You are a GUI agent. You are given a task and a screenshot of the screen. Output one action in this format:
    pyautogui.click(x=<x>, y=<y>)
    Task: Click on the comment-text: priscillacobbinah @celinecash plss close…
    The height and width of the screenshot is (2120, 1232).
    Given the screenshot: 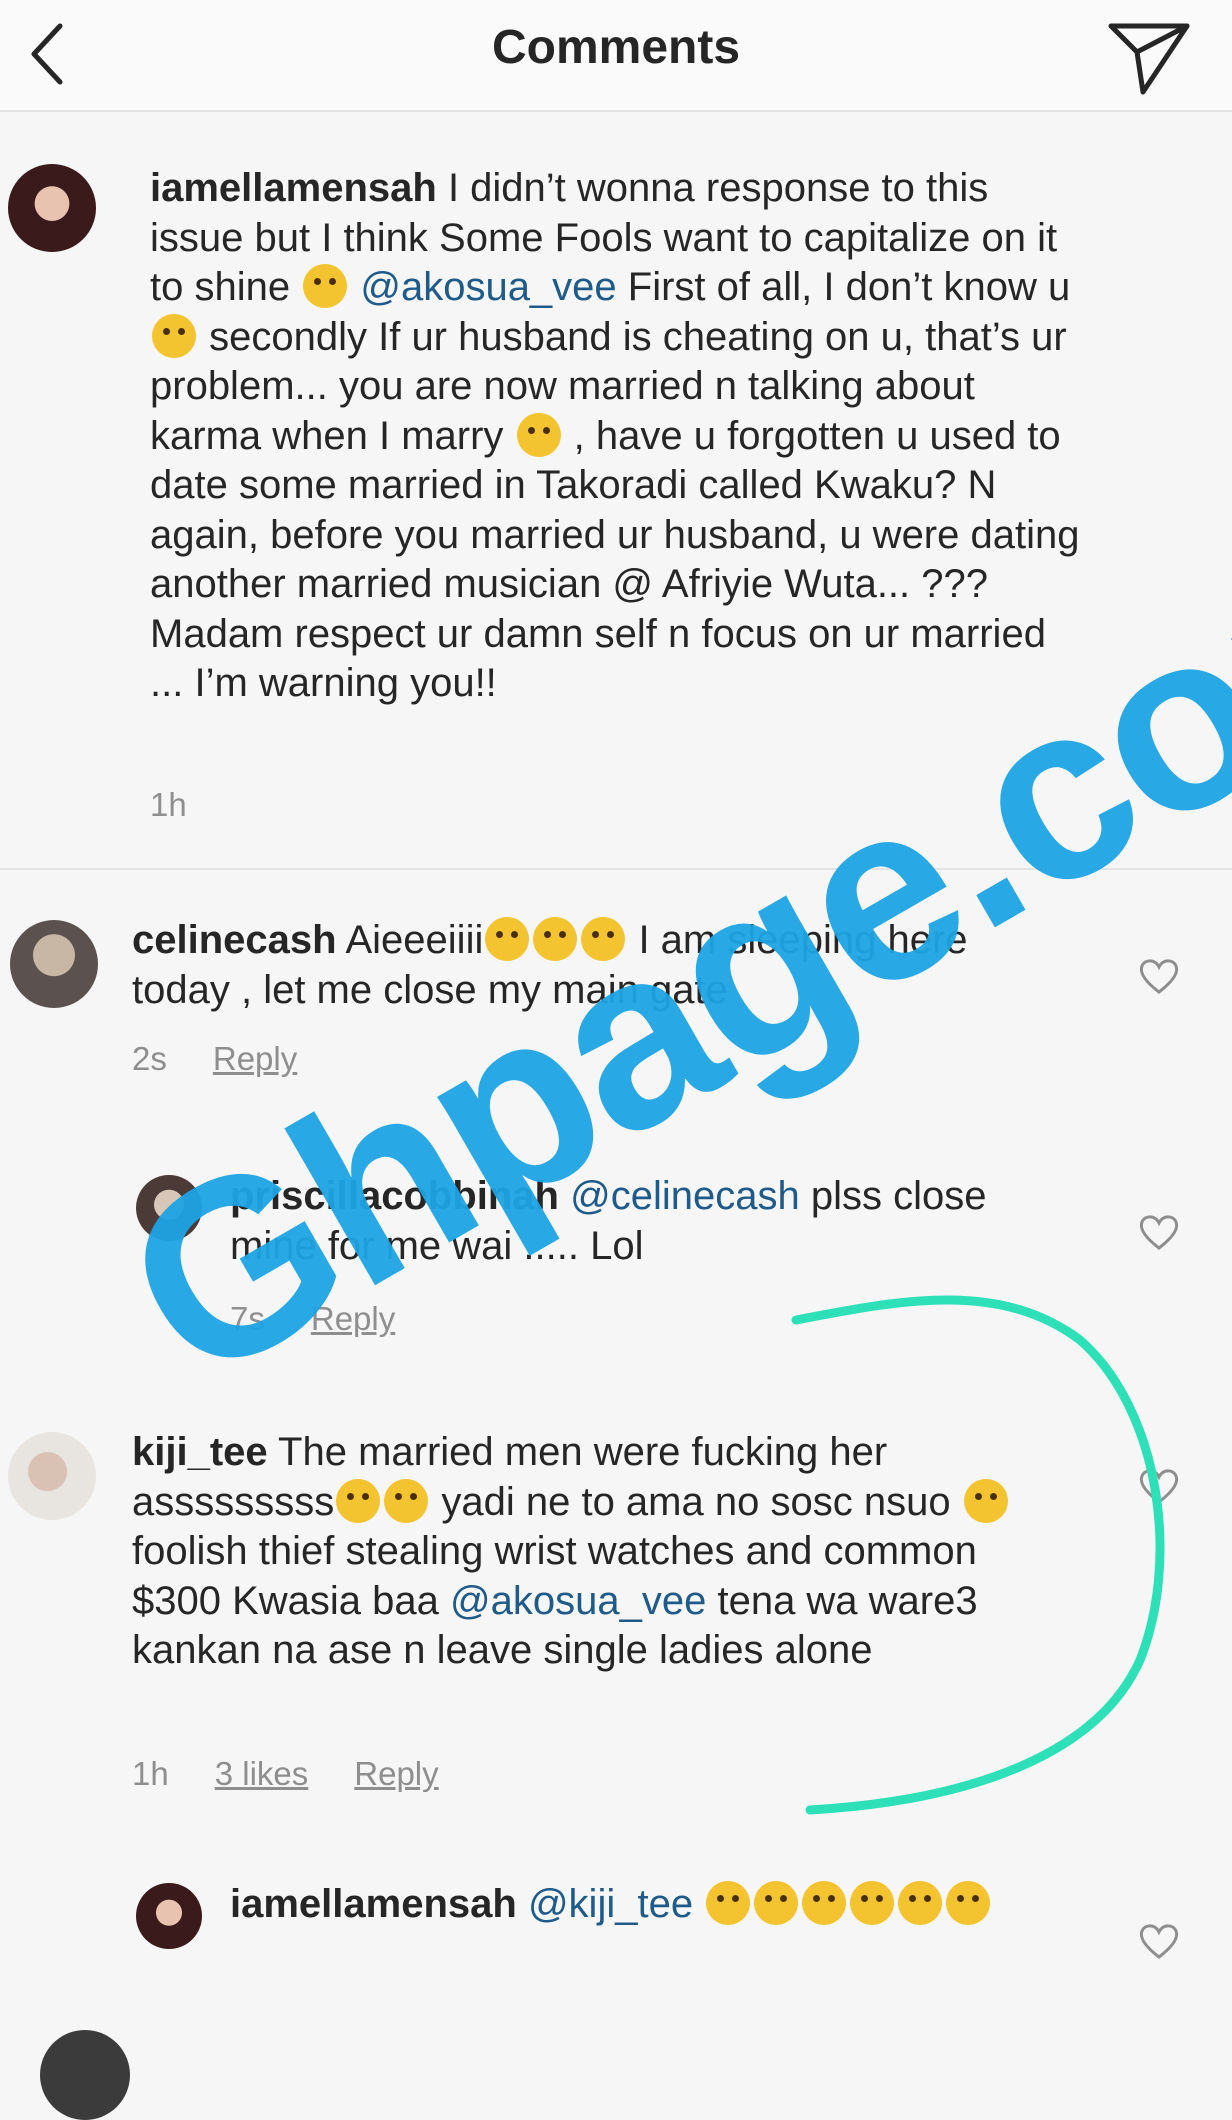 What is the action you would take?
    pyautogui.click(x=650, y=1221)
    